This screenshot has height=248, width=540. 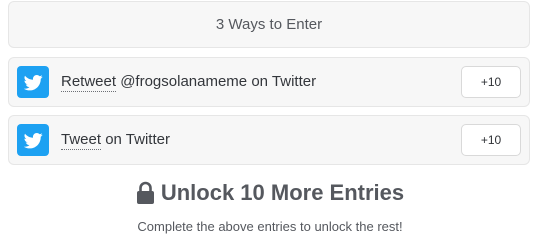 What do you see at coordinates (135, 139) in the screenshot?
I see `entry-target-text: on Twitter` at bounding box center [135, 139].